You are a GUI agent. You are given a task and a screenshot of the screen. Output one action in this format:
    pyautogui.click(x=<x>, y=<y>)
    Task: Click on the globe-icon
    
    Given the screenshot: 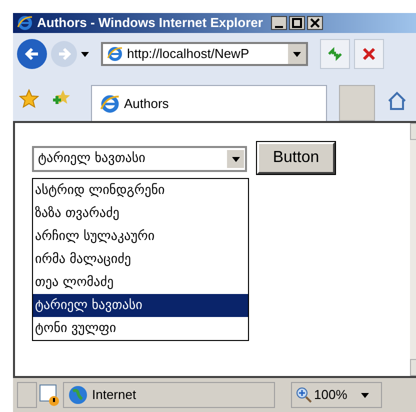 What is the action you would take?
    pyautogui.click(x=78, y=395)
    